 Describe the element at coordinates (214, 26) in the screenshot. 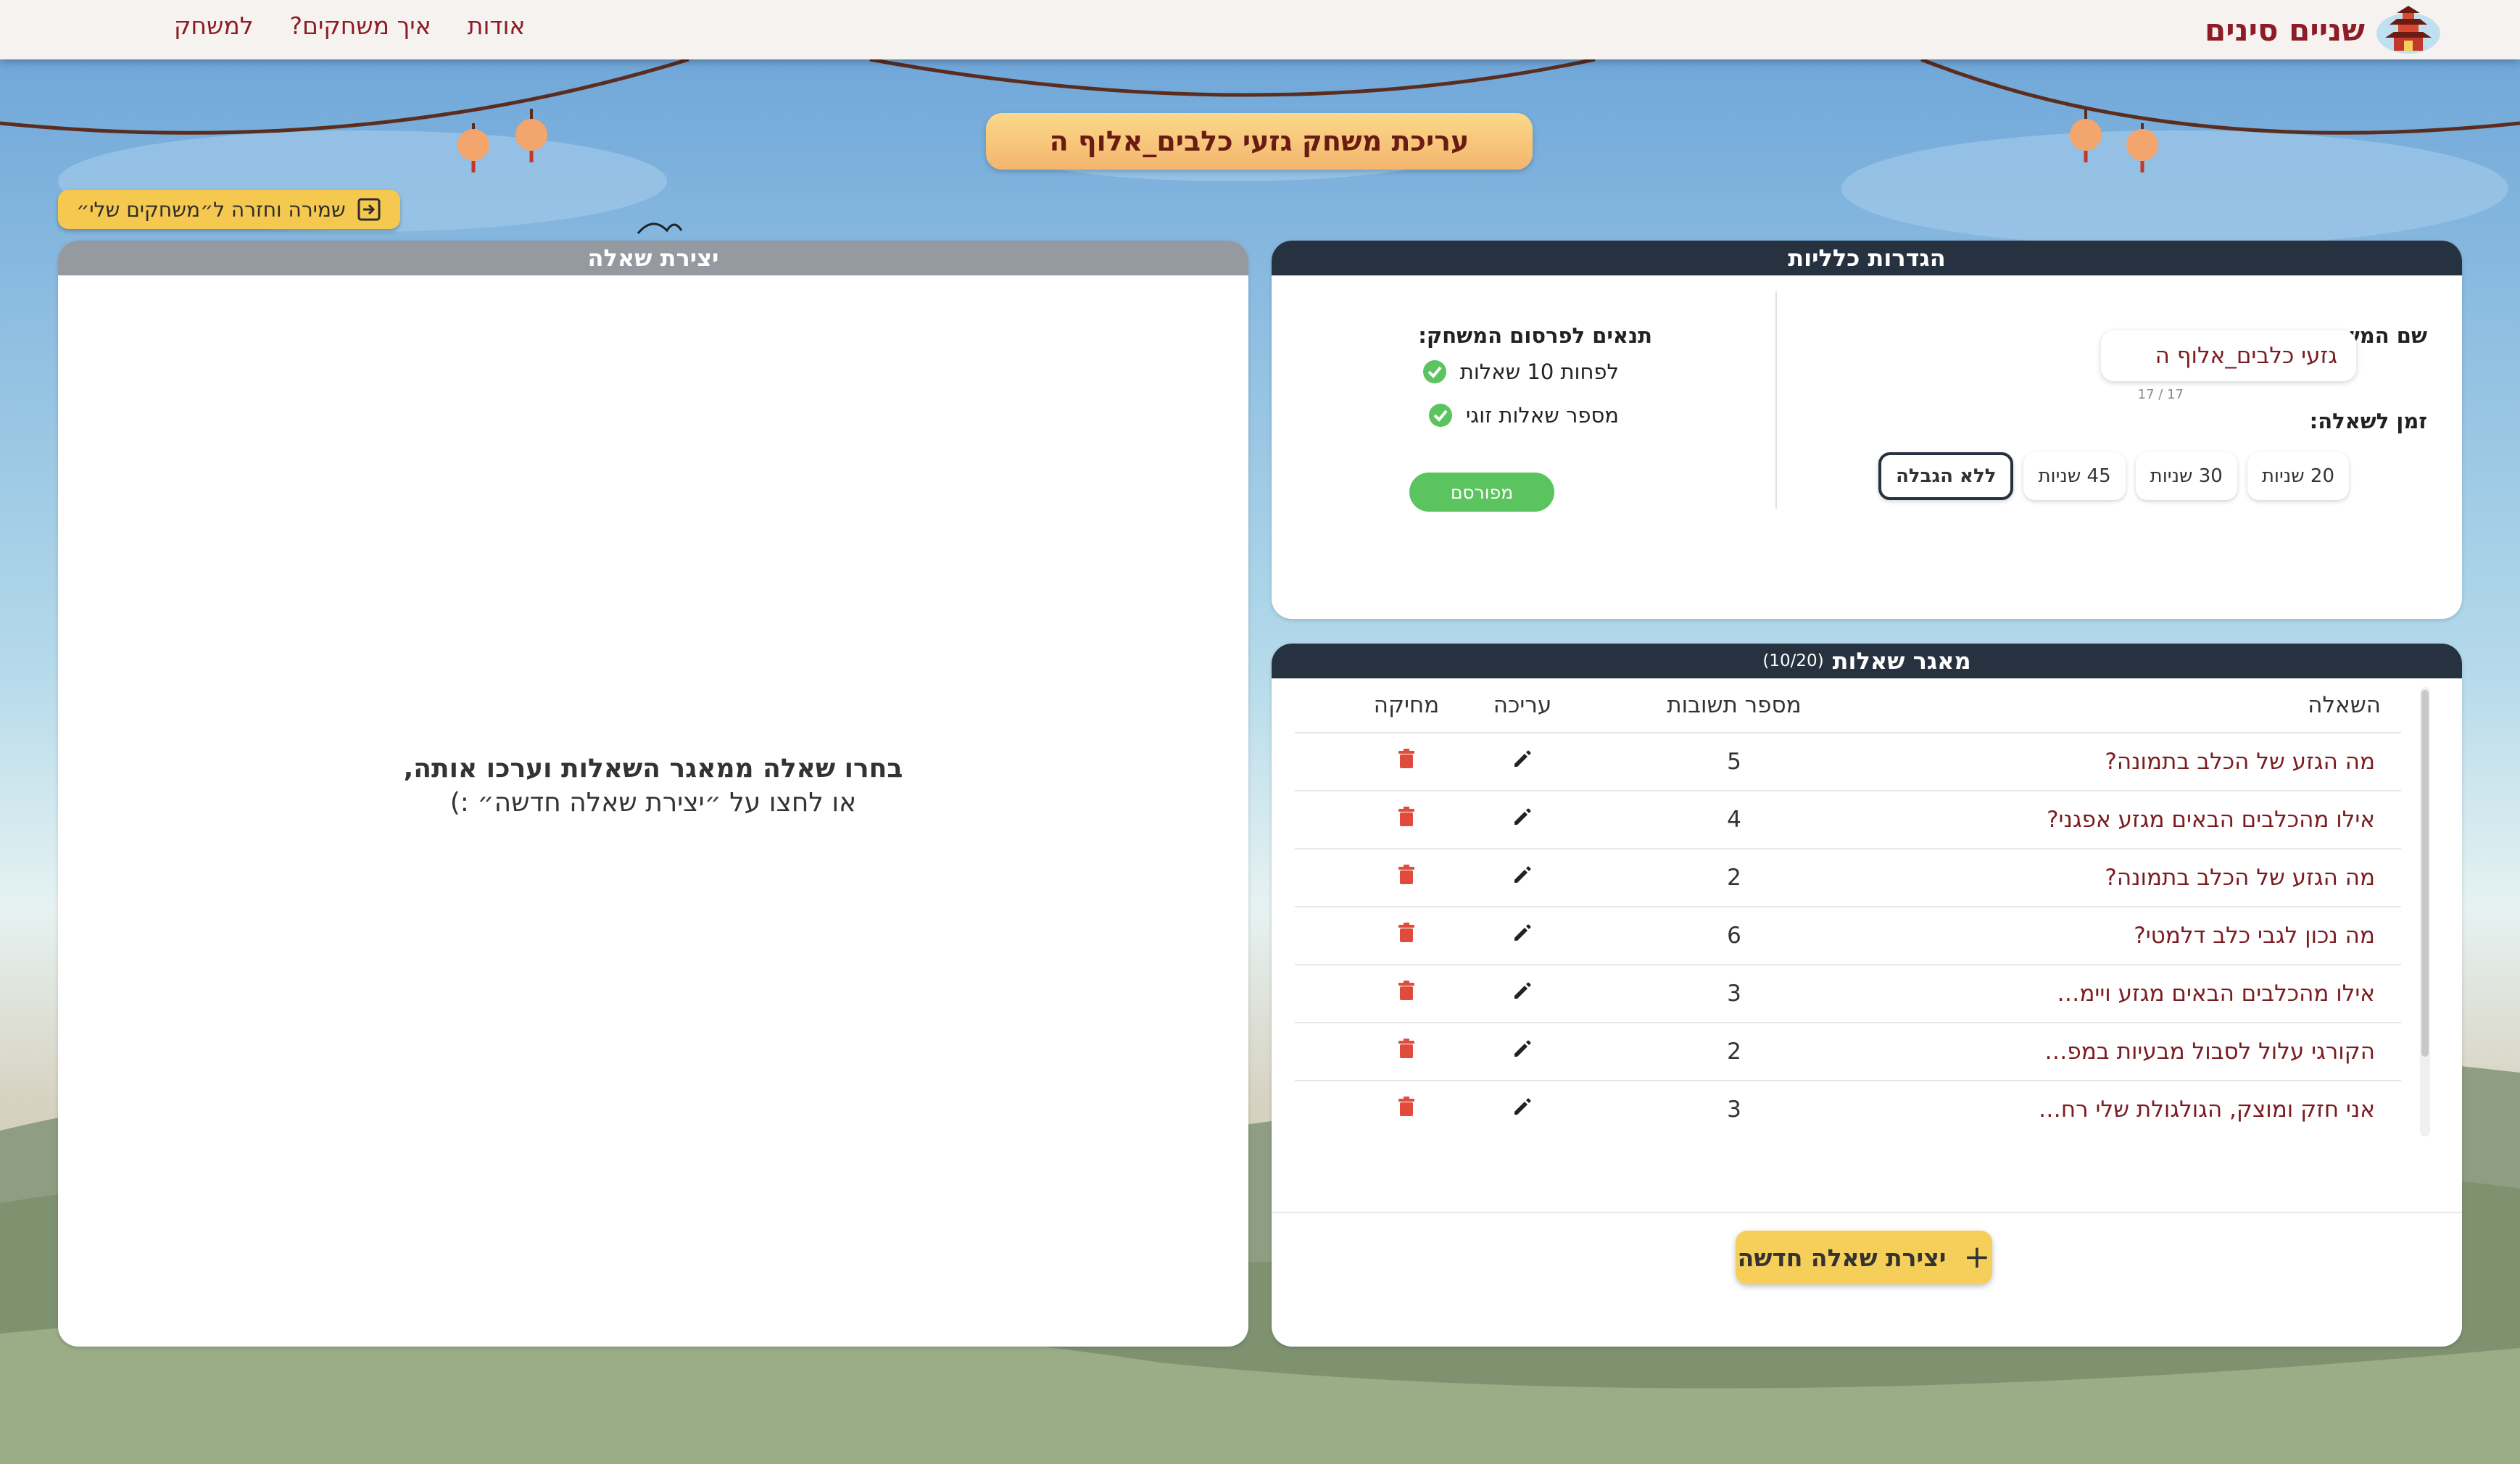

I see `nav-link-play: למשחק` at that location.